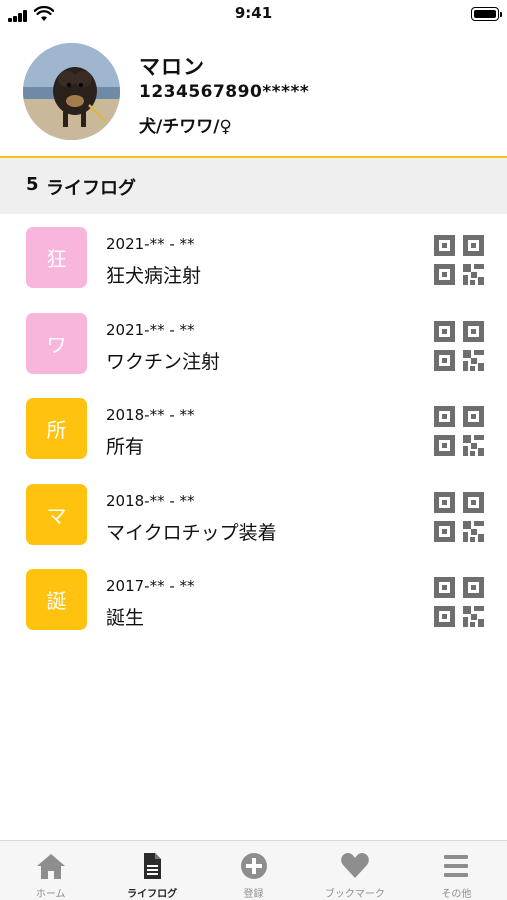  What do you see at coordinates (486, 14) in the screenshot?
I see `battery-icon` at bounding box center [486, 14].